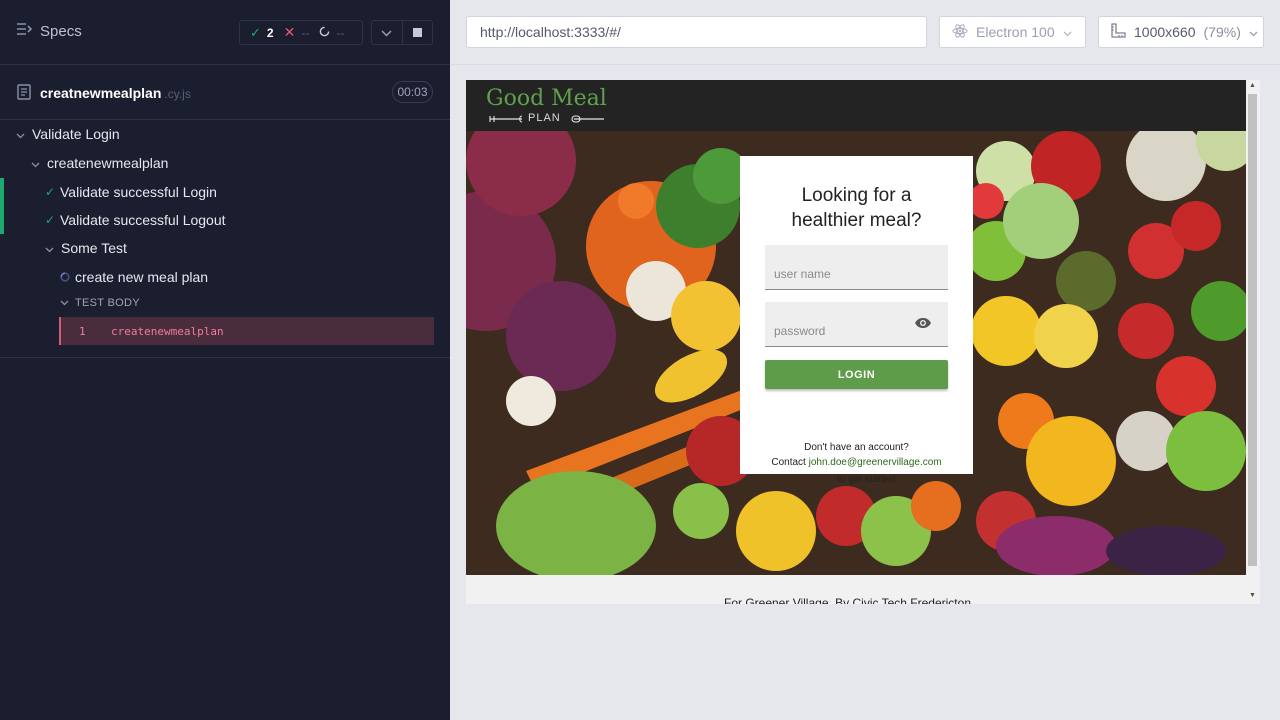  I want to click on suite-validate-login: Validate Login, so click(68, 134).